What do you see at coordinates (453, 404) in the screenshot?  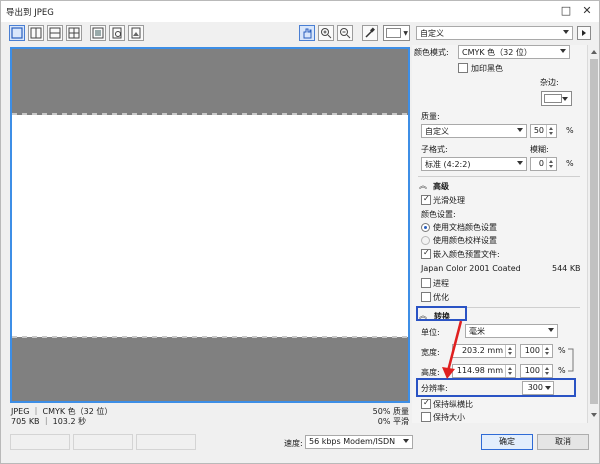 I see `keep-ratio-label: 保持纵横比` at bounding box center [453, 404].